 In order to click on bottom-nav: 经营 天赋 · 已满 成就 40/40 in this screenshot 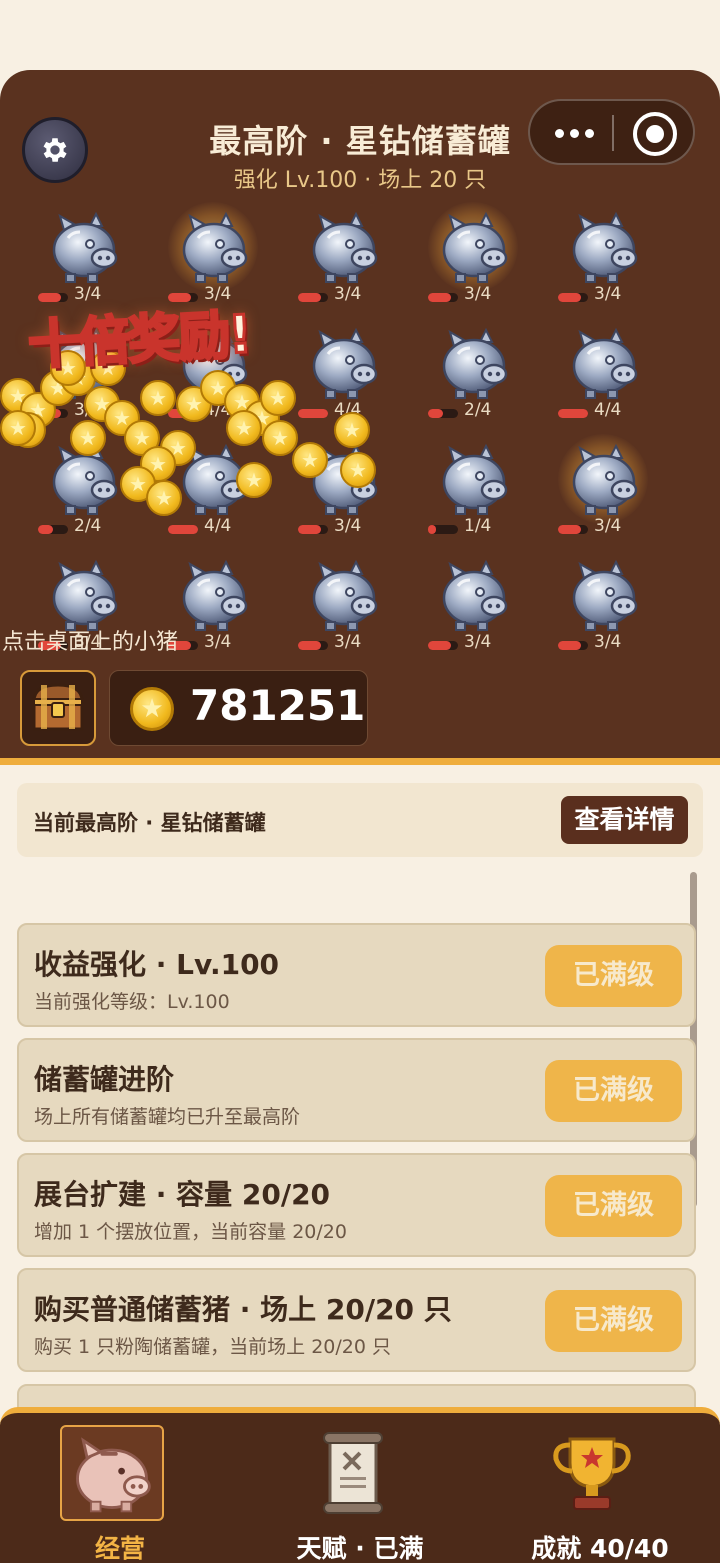, I will do `click(360, 1485)`.